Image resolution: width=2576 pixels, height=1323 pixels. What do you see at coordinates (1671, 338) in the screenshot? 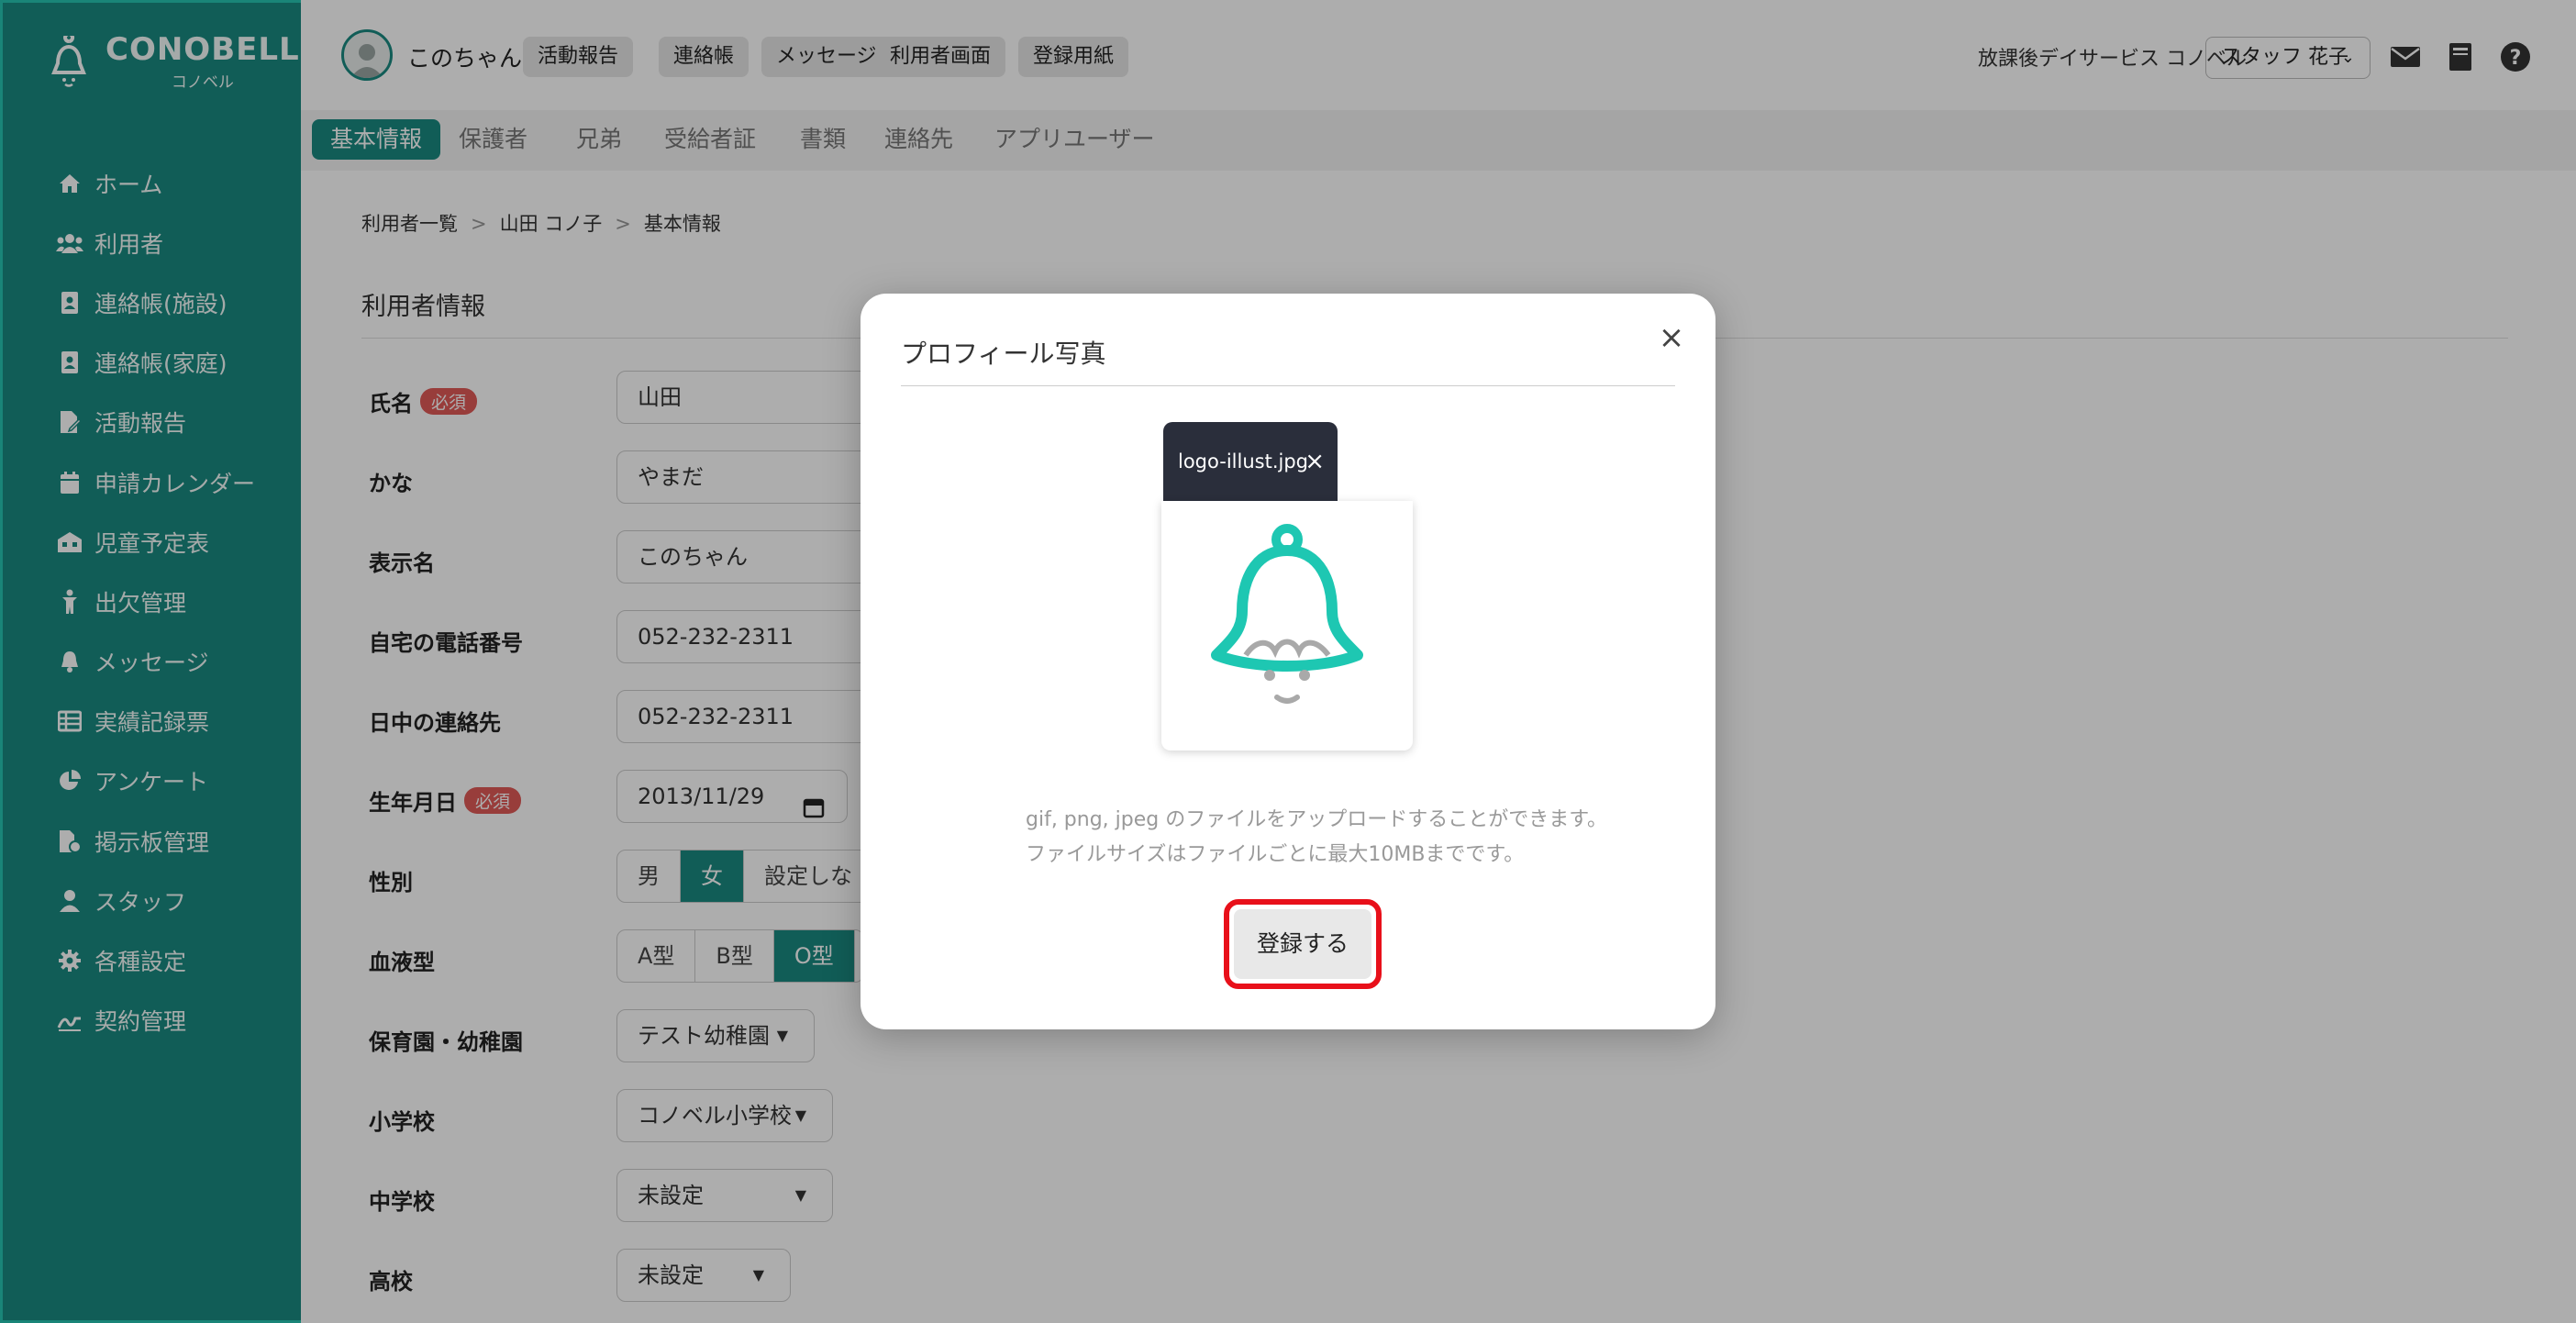
I see `close-icon: ×` at bounding box center [1671, 338].